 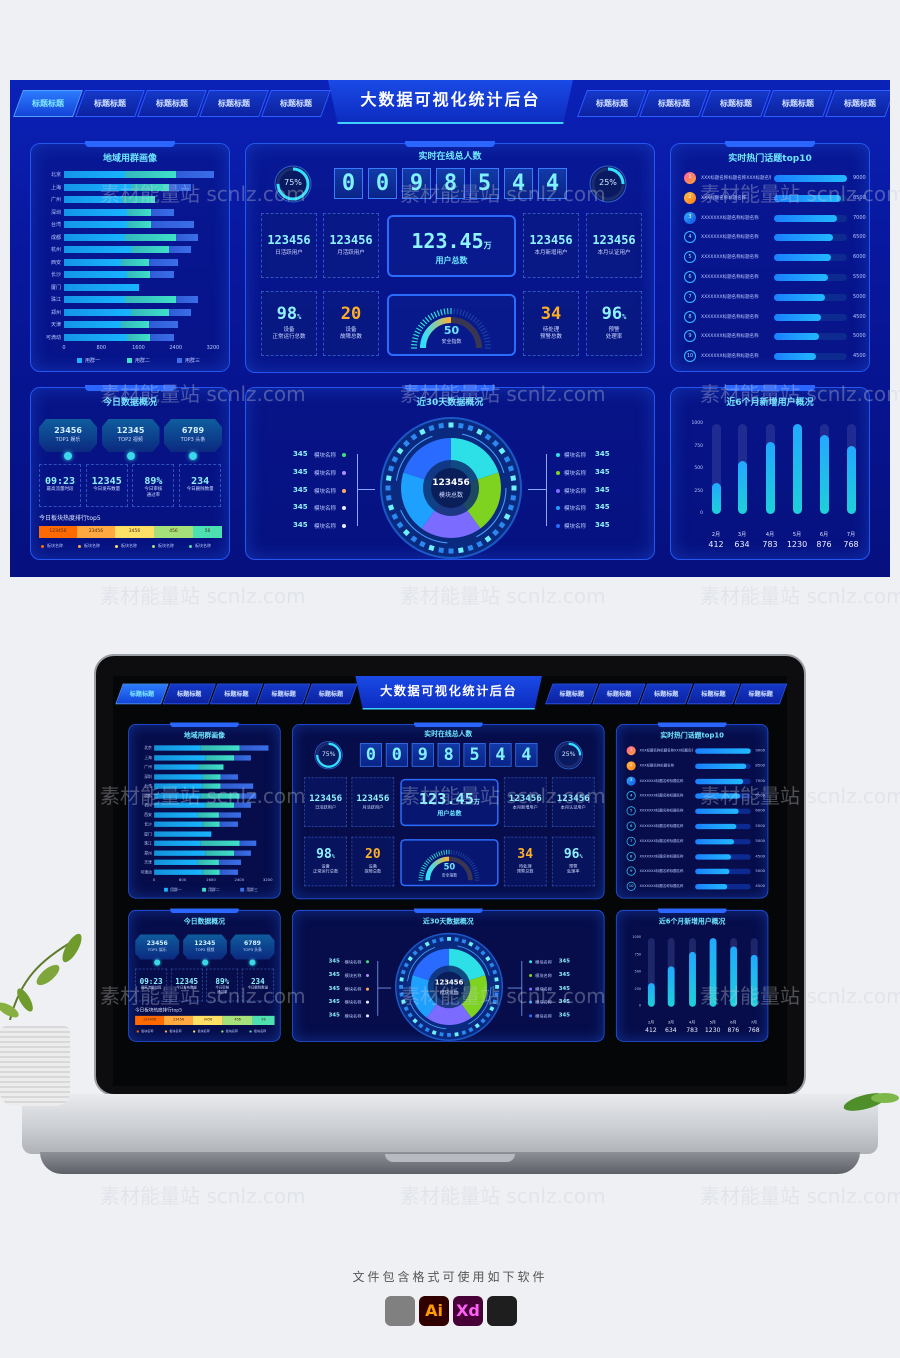 I want to click on rank-badge: 4, so click(x=690, y=237).